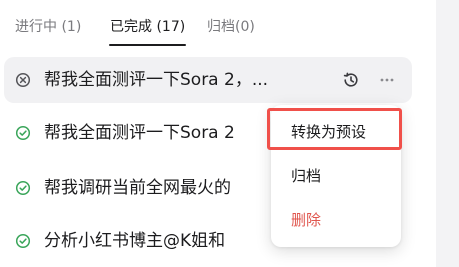  I want to click on menu-item-convert-to-preset: 转换为预设, so click(336, 132).